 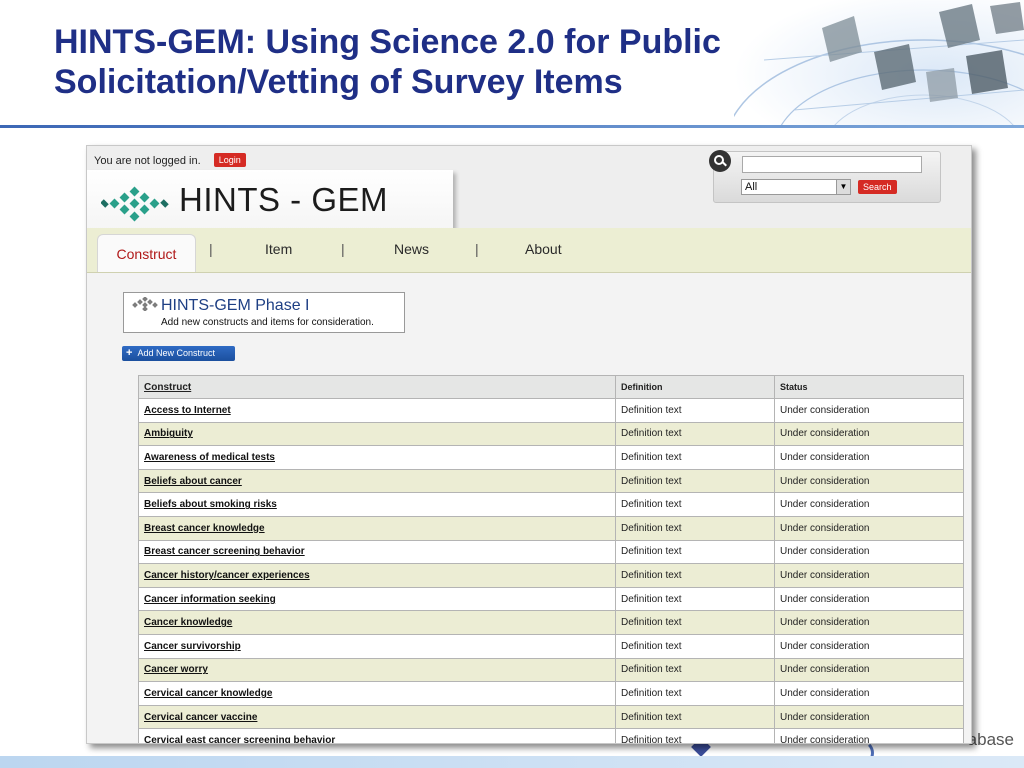 I want to click on slide-title-line1: HINTS-GEM: Using Science 2.0 for Public, so click(x=387, y=42).